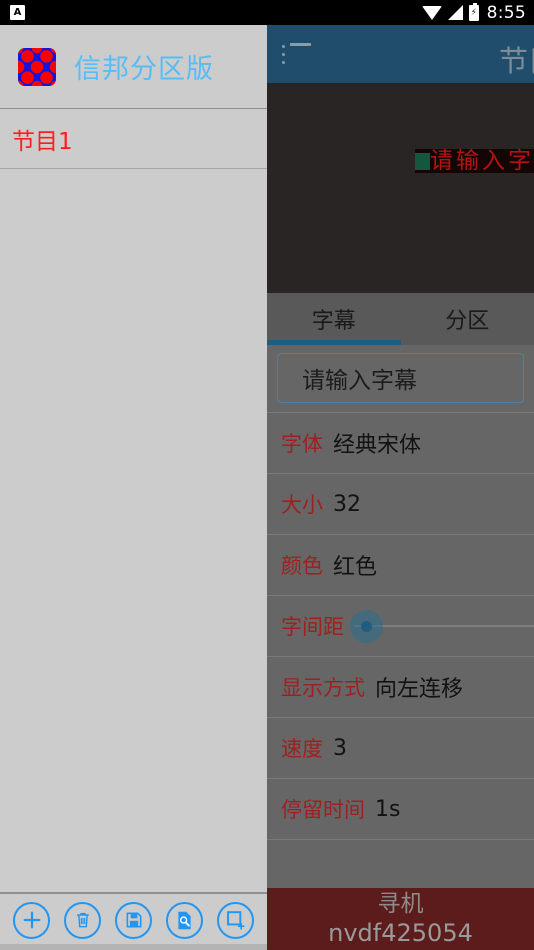  Describe the element at coordinates (400, 933) in the screenshot. I see `search-device-id: nvdf425054` at that location.